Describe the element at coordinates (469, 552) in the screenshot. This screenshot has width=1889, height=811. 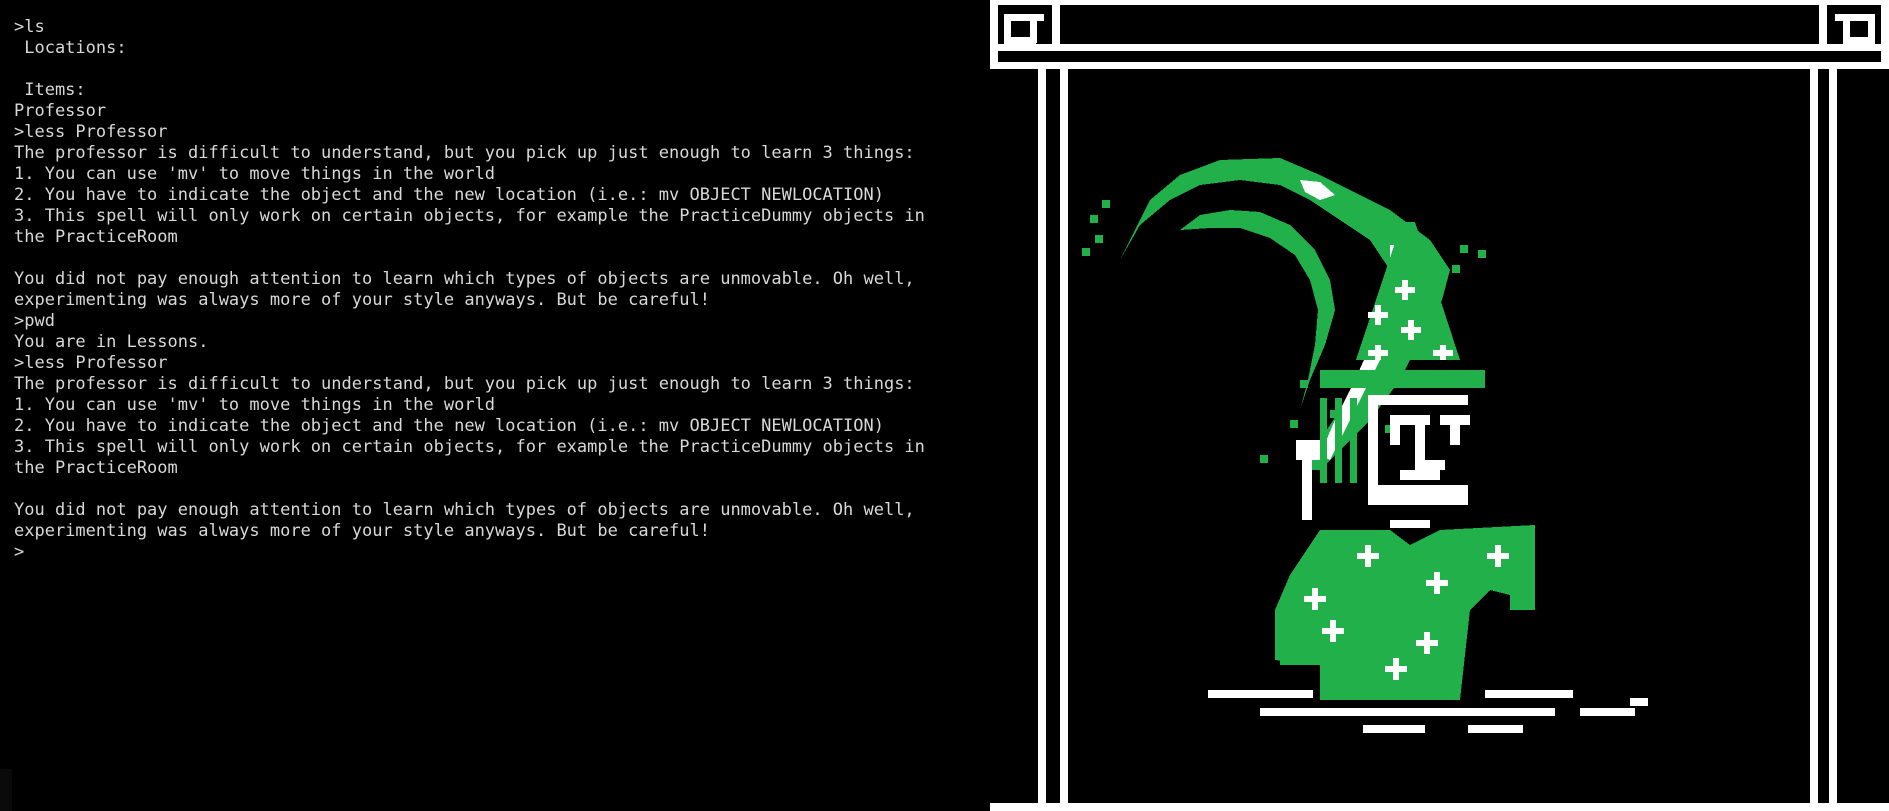
I see `terminal-prompt: >` at that location.